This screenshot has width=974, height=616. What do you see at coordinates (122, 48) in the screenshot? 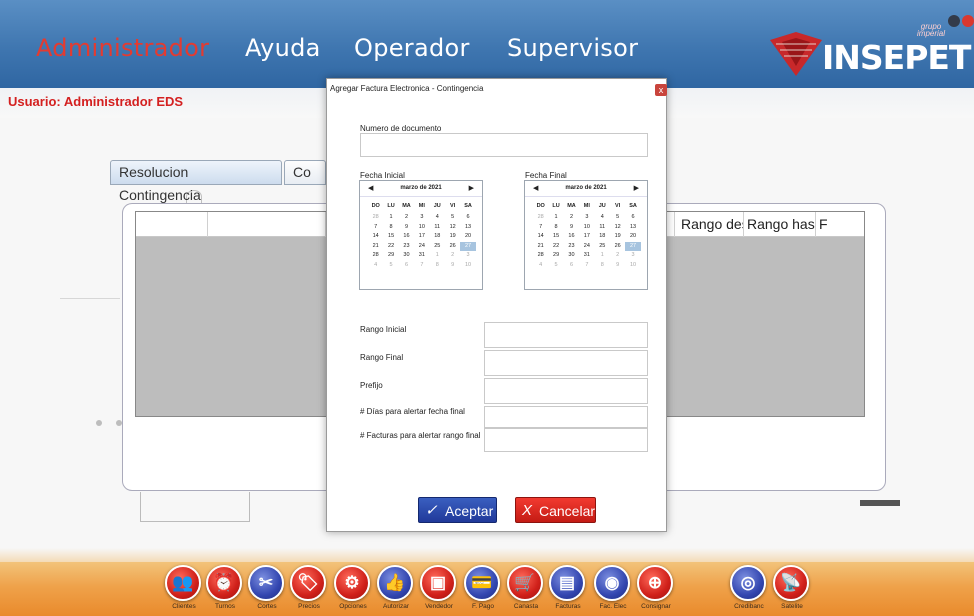
I see `menu-administrador: Administrador` at bounding box center [122, 48].